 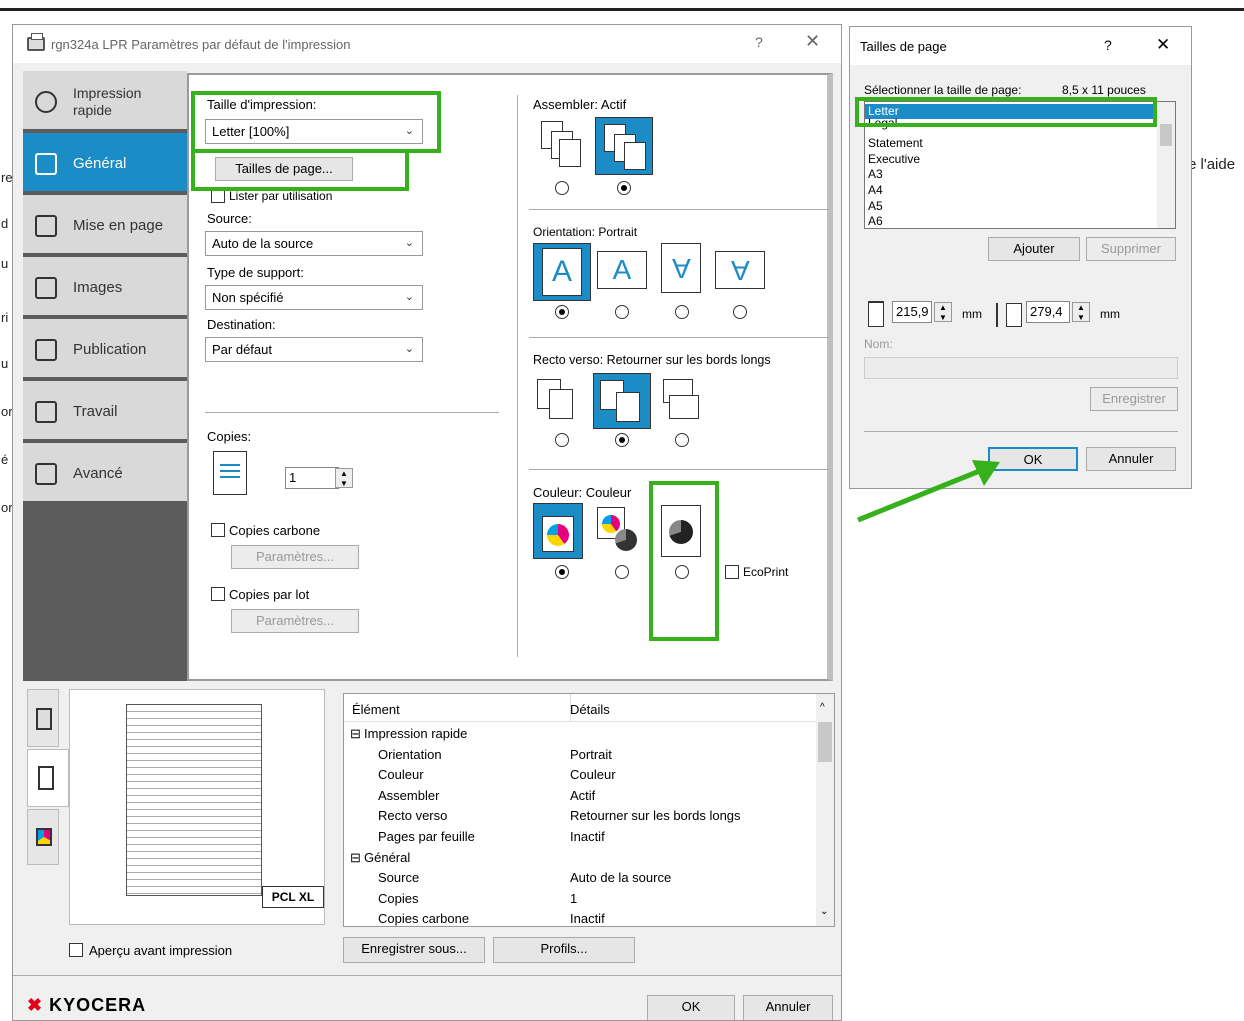 What do you see at coordinates (559, 401) in the screenshot?
I see `simplex-icon` at bounding box center [559, 401].